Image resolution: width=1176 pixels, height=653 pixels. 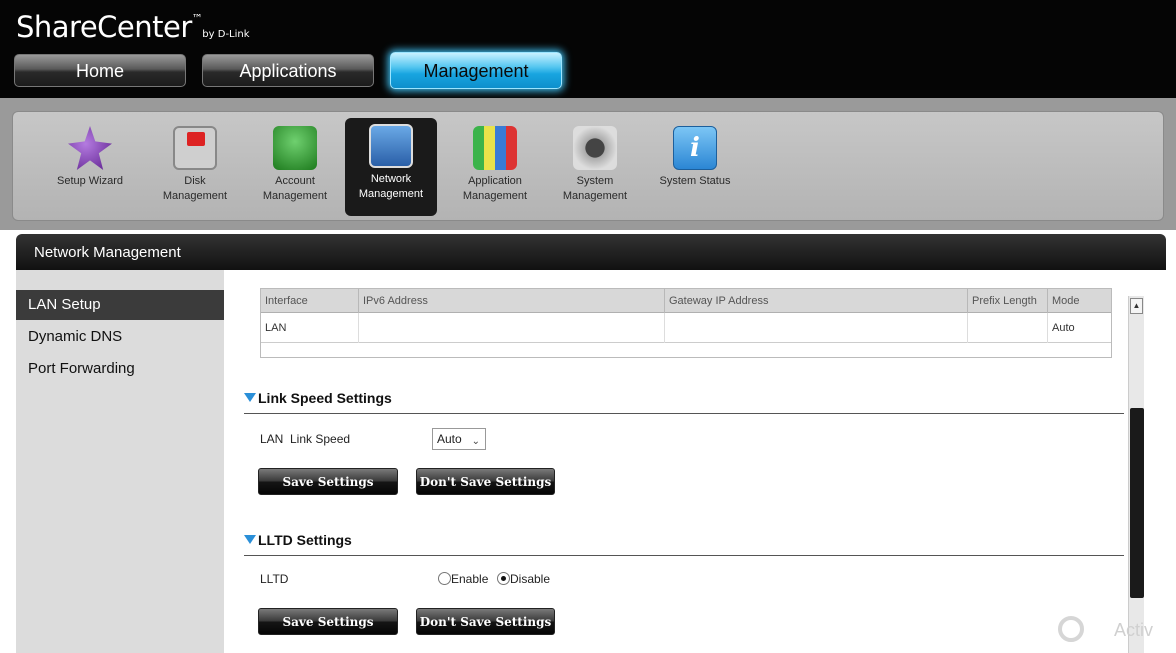 What do you see at coordinates (1137, 503) in the screenshot?
I see `scrollbar-thumb` at bounding box center [1137, 503].